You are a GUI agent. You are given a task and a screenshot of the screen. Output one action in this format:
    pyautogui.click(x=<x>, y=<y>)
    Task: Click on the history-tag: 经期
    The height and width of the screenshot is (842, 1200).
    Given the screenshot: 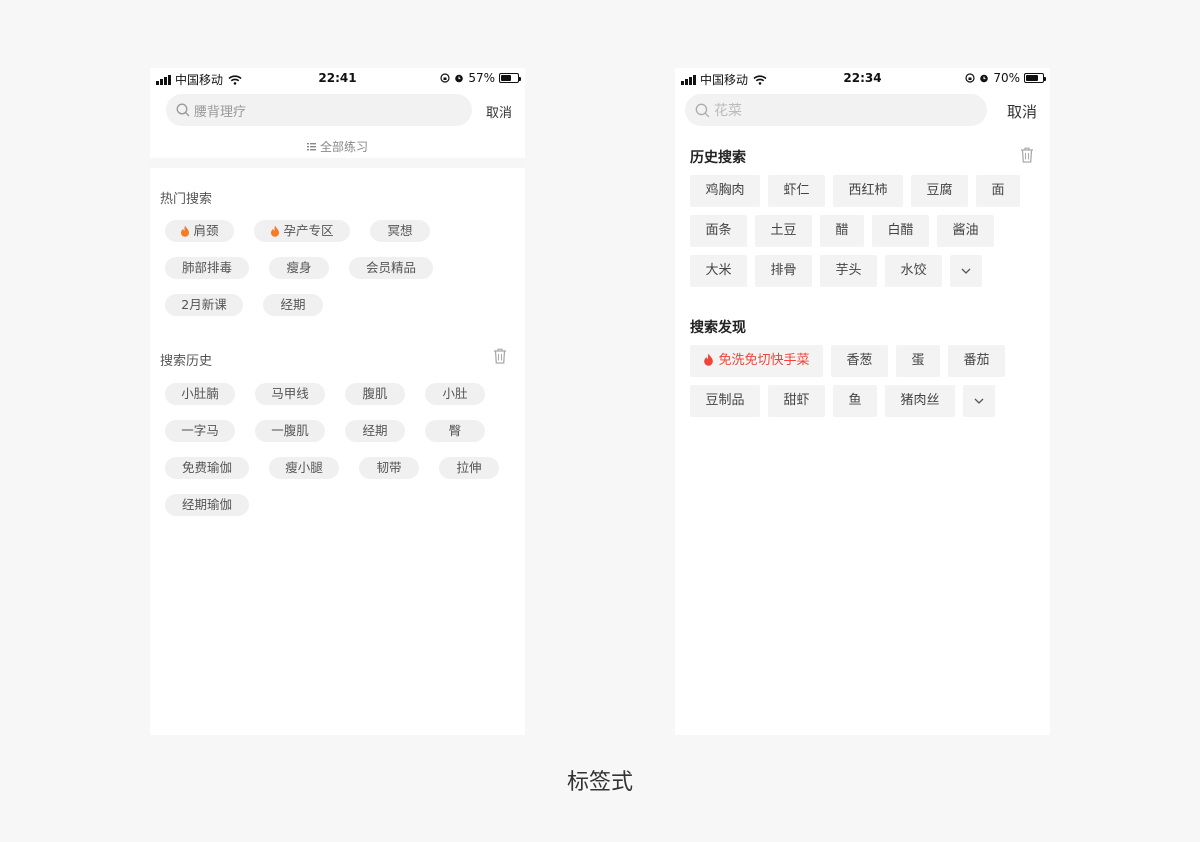 What is the action you would take?
    pyautogui.click(x=375, y=431)
    